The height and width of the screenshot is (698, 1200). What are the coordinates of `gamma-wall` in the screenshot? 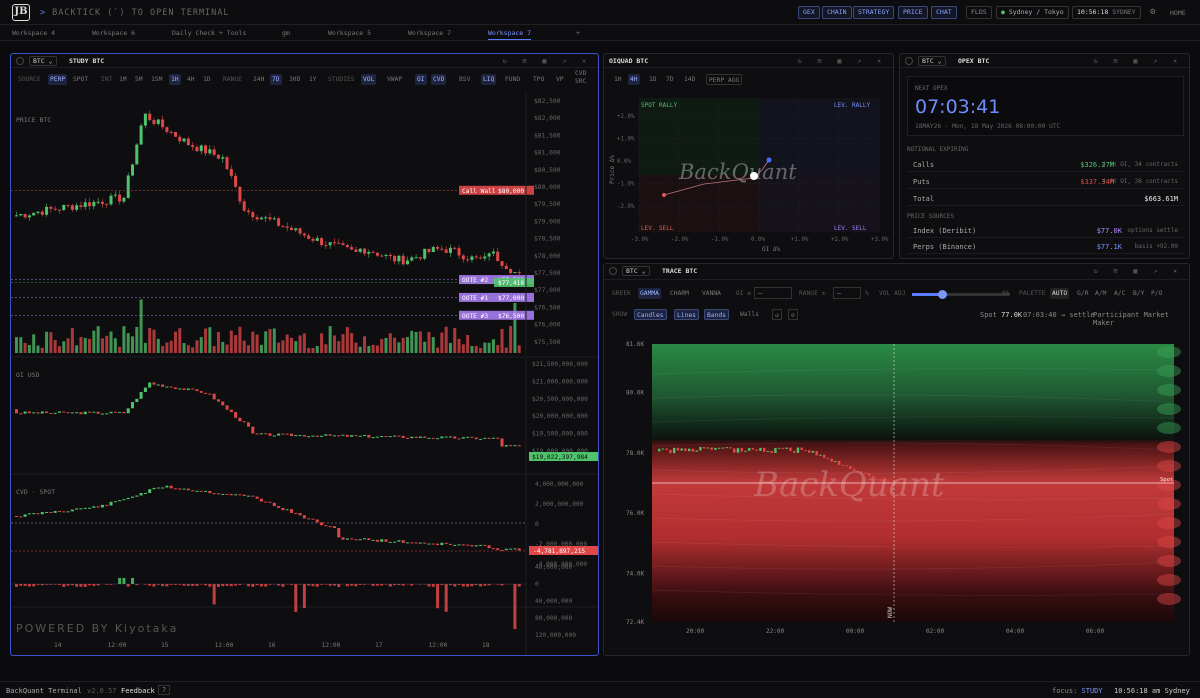 It's located at (1169, 352).